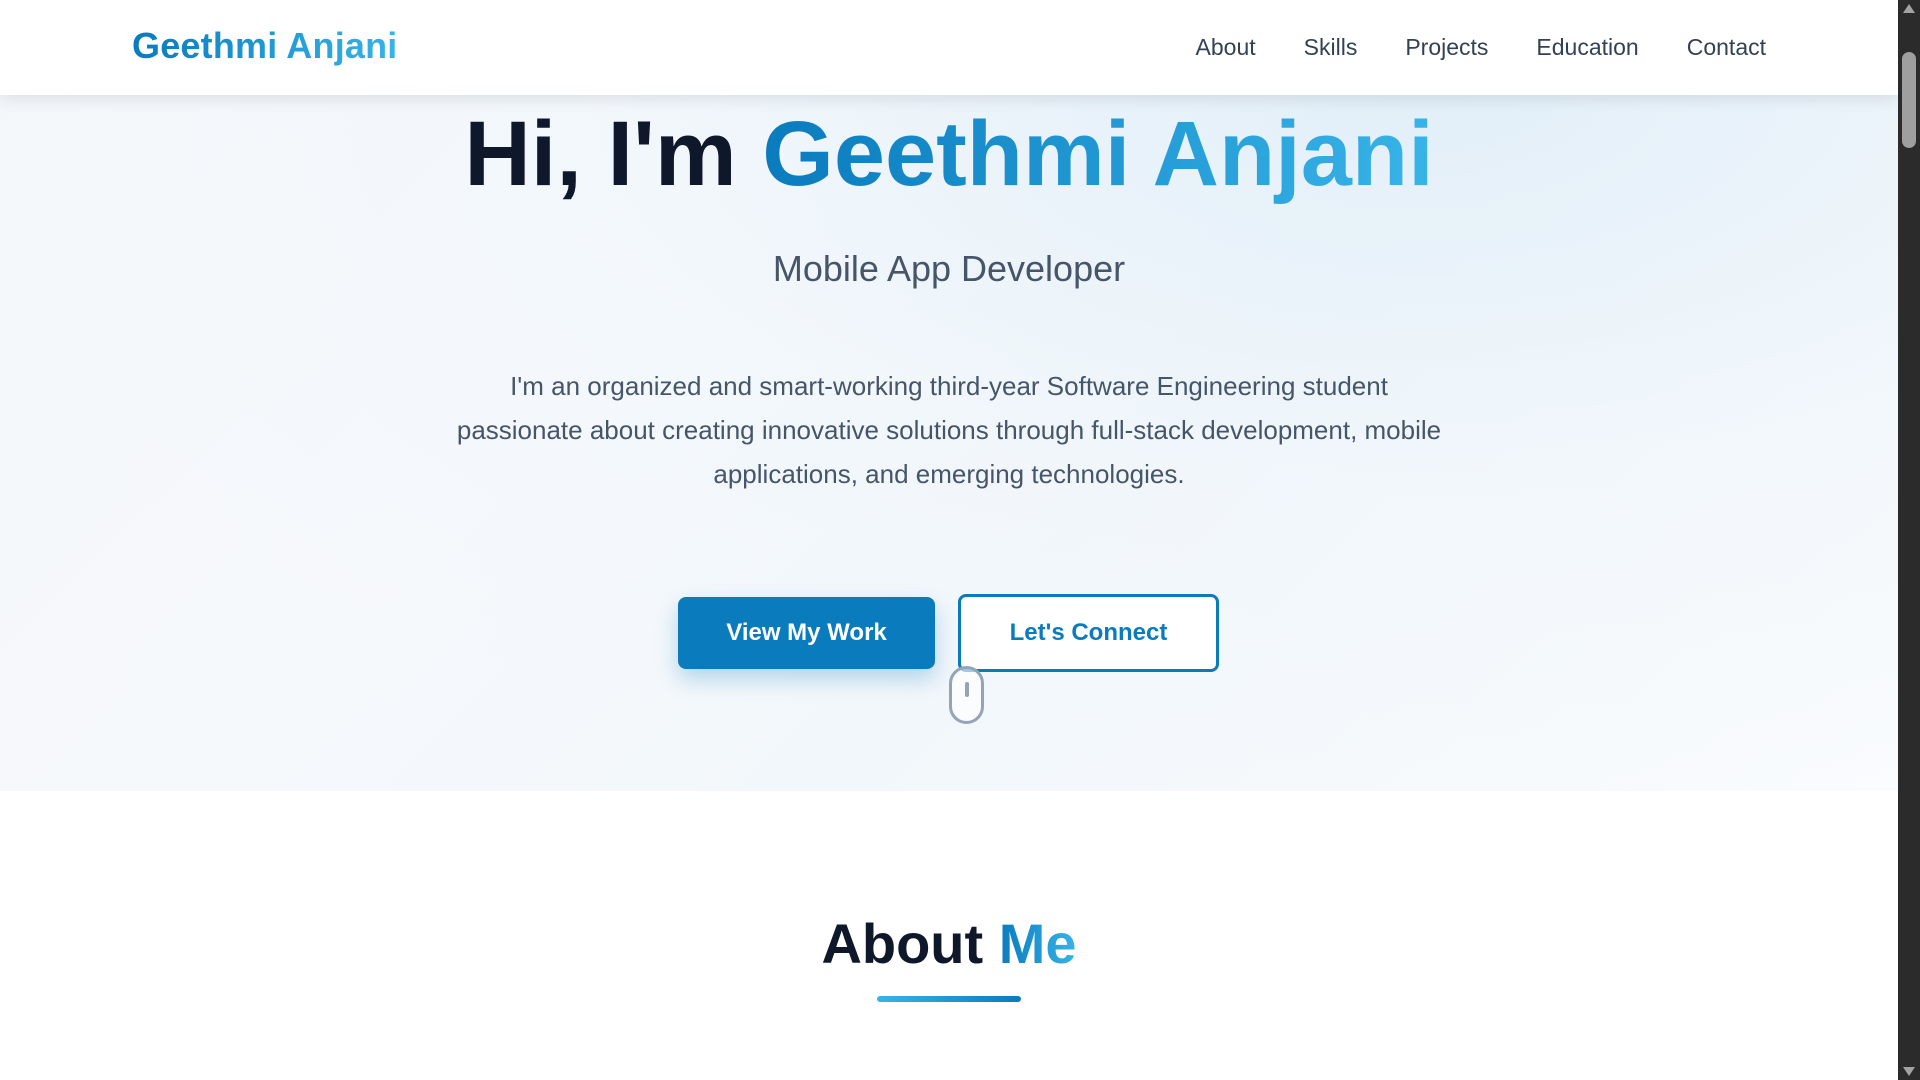 Image resolution: width=1920 pixels, height=1080 pixels. What do you see at coordinates (949, 268) in the screenshot?
I see `hero-subtitle: Mobile App Developer` at bounding box center [949, 268].